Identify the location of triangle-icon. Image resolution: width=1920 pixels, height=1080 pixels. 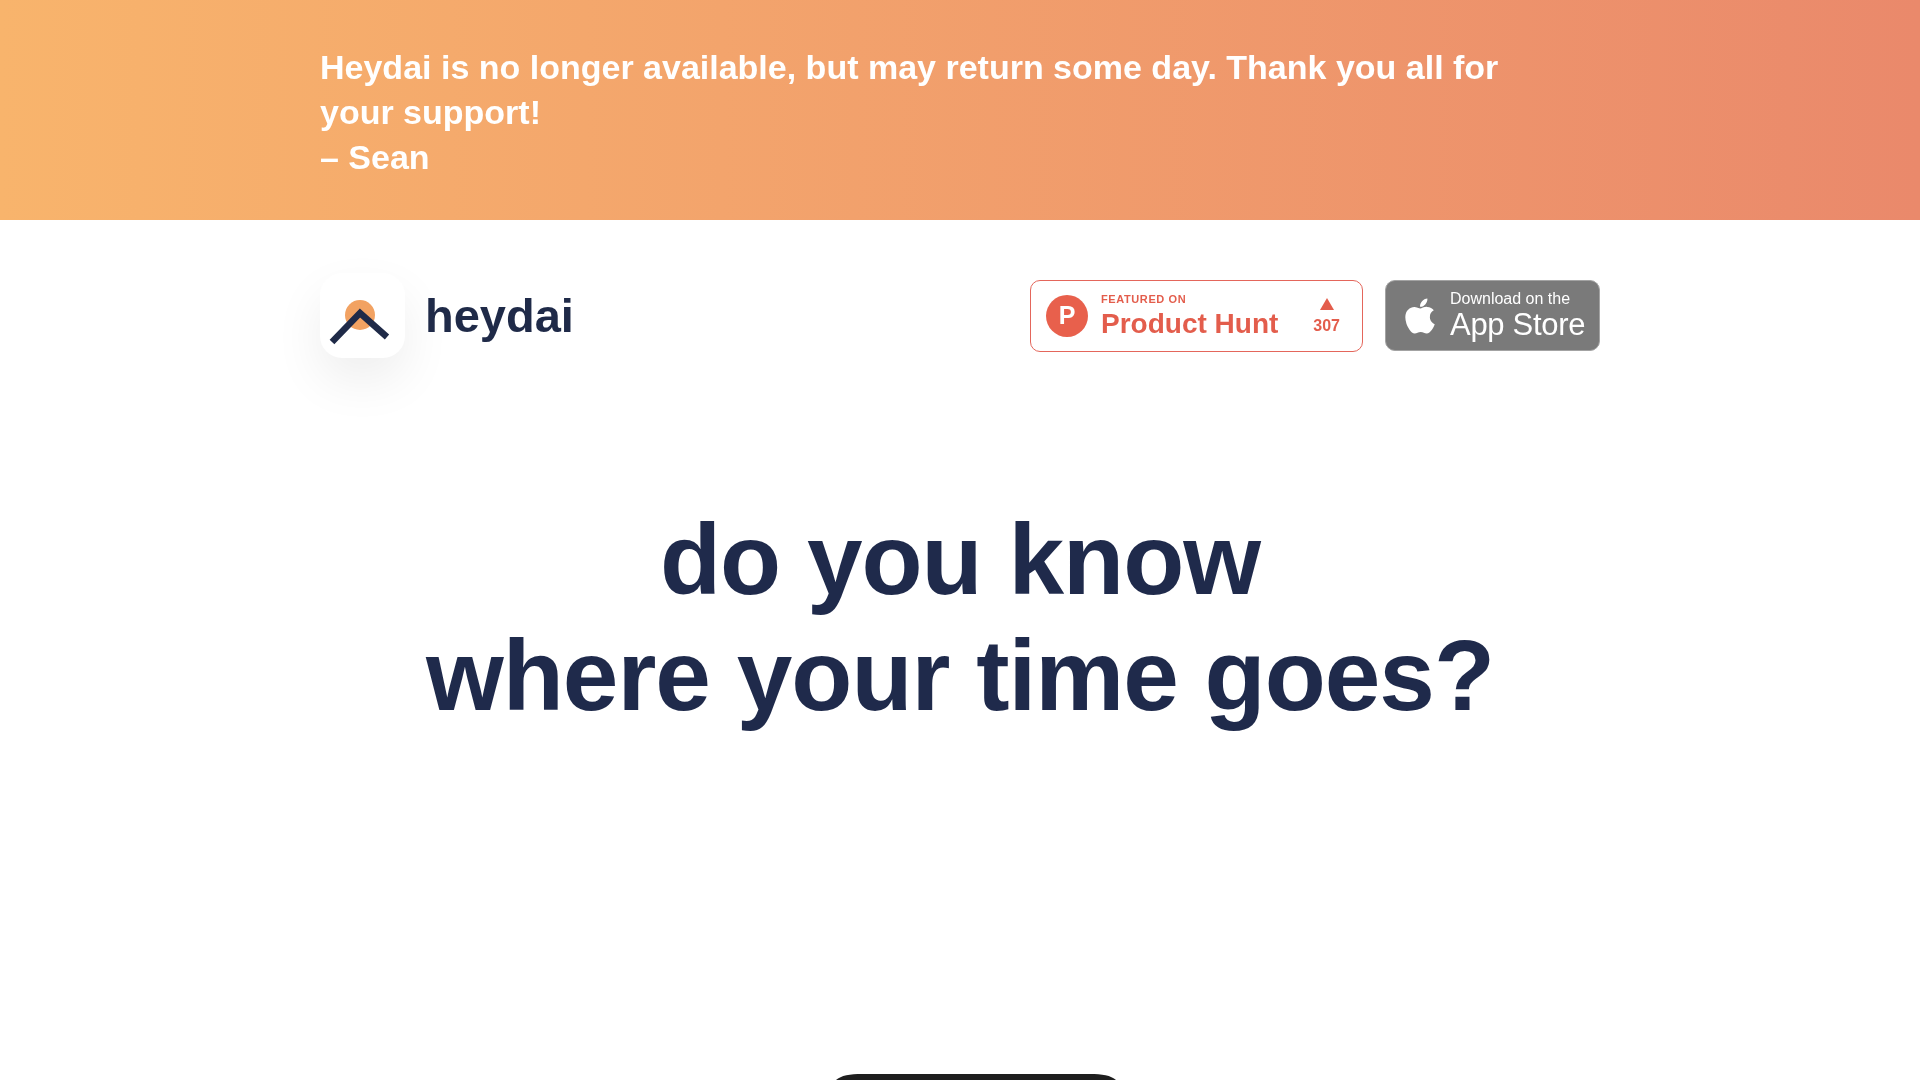
(1326, 303).